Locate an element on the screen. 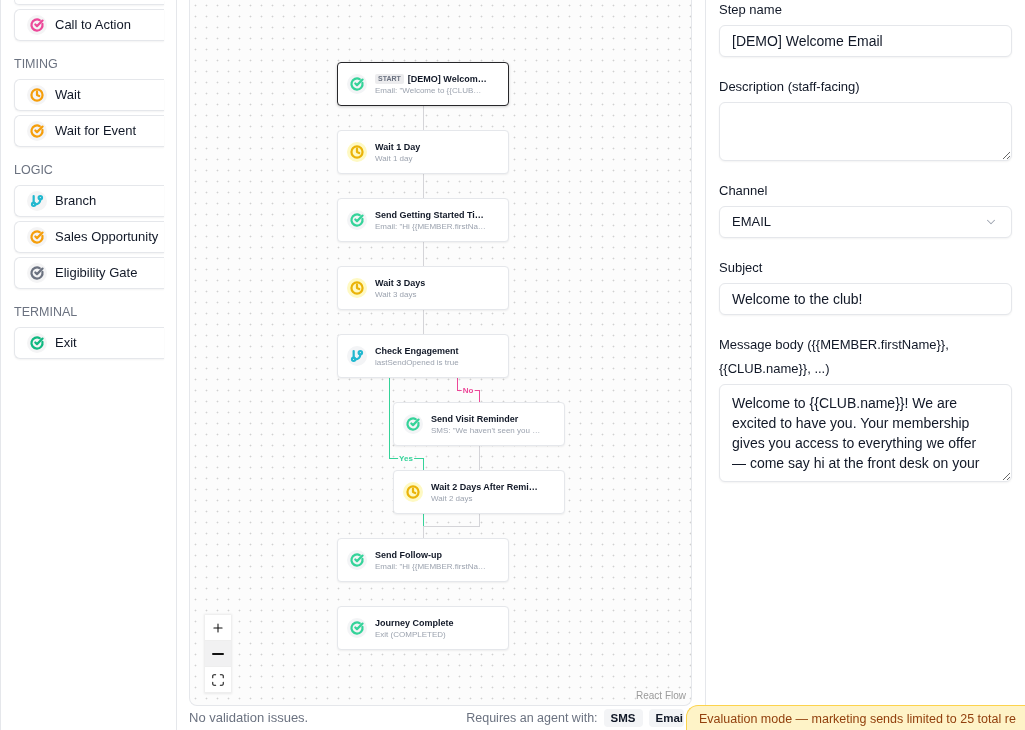 This screenshot has width=1025, height=730. evaluation-banner: Evaluation mode — marketing sends limited to 25 total re is located at coordinates (855, 717).